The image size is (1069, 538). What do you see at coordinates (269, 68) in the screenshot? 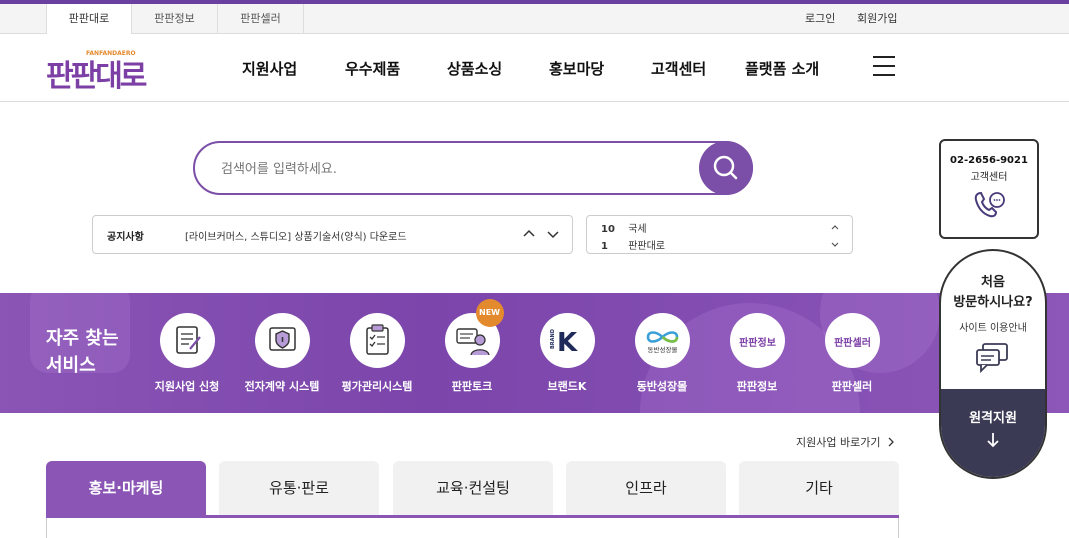
I see `nav-support-program: 지원사업` at bounding box center [269, 68].